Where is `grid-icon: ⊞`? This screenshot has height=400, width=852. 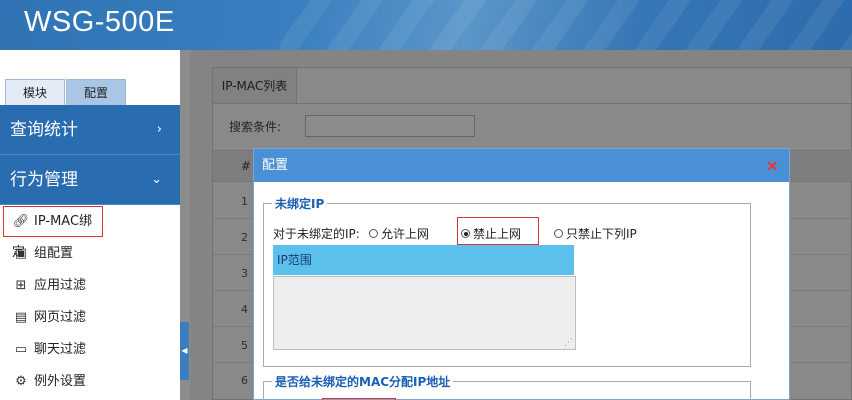
grid-icon: ⊞ is located at coordinates (21, 285).